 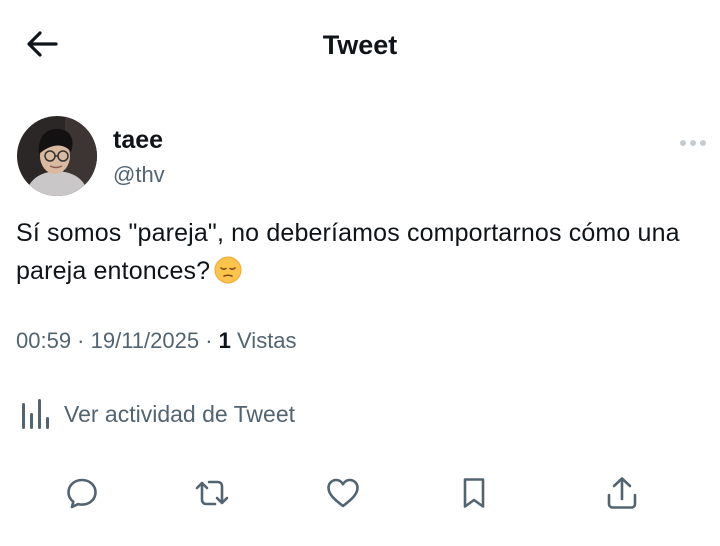 I want to click on retweet-icon, so click(x=212, y=493).